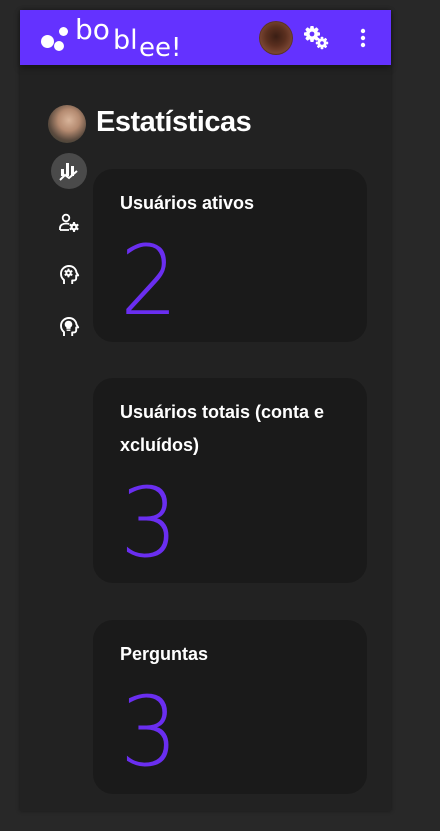 This screenshot has width=440, height=831. What do you see at coordinates (174, 122) in the screenshot?
I see `page-title: Estatísticas` at bounding box center [174, 122].